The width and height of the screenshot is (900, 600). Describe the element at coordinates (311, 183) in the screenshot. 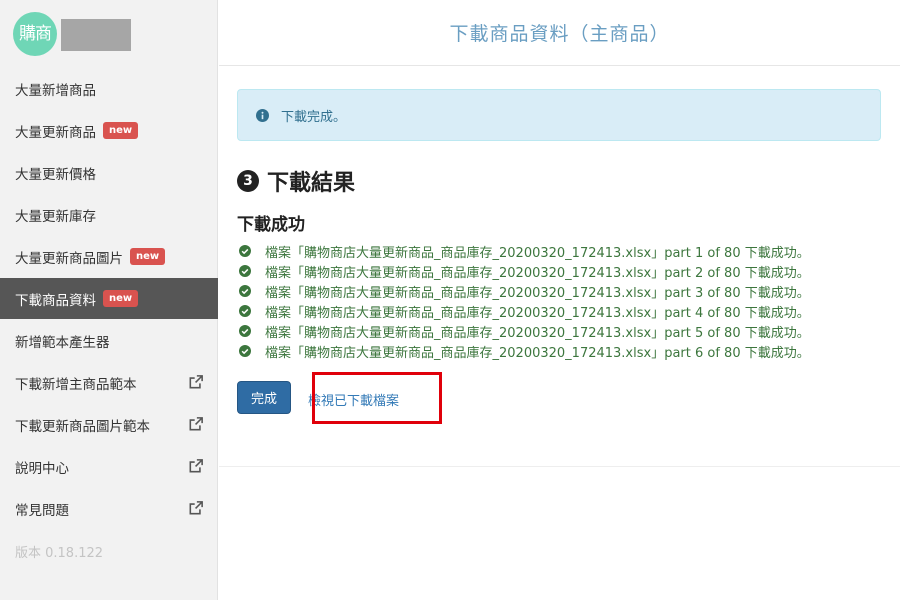

I see `step-heading-text: 下載結果` at that location.